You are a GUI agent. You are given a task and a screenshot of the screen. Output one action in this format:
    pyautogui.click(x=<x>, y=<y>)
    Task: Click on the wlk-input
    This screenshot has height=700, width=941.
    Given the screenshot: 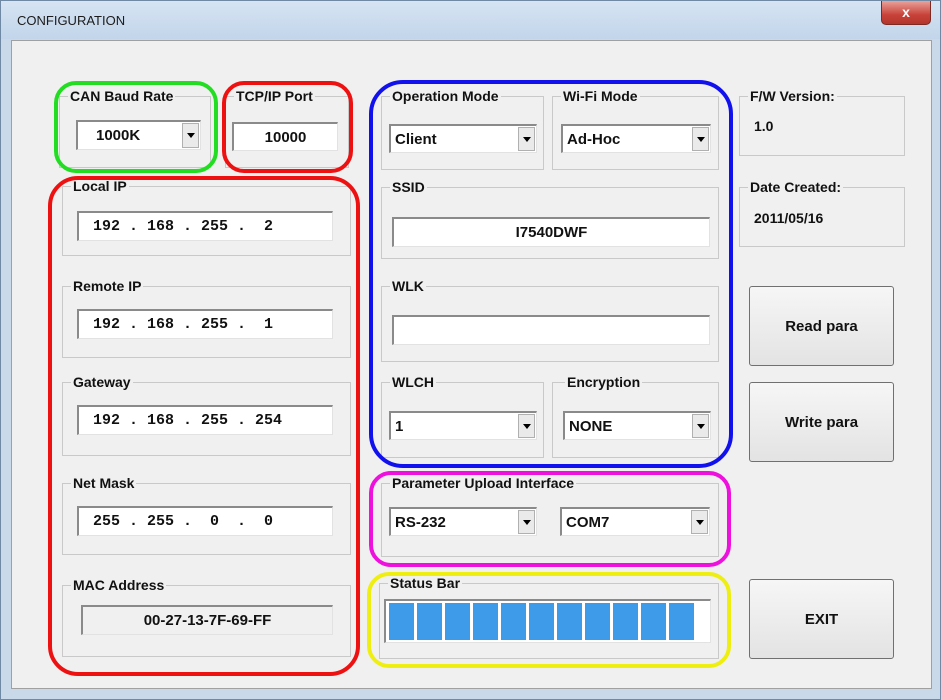 What is the action you would take?
    pyautogui.click(x=551, y=330)
    